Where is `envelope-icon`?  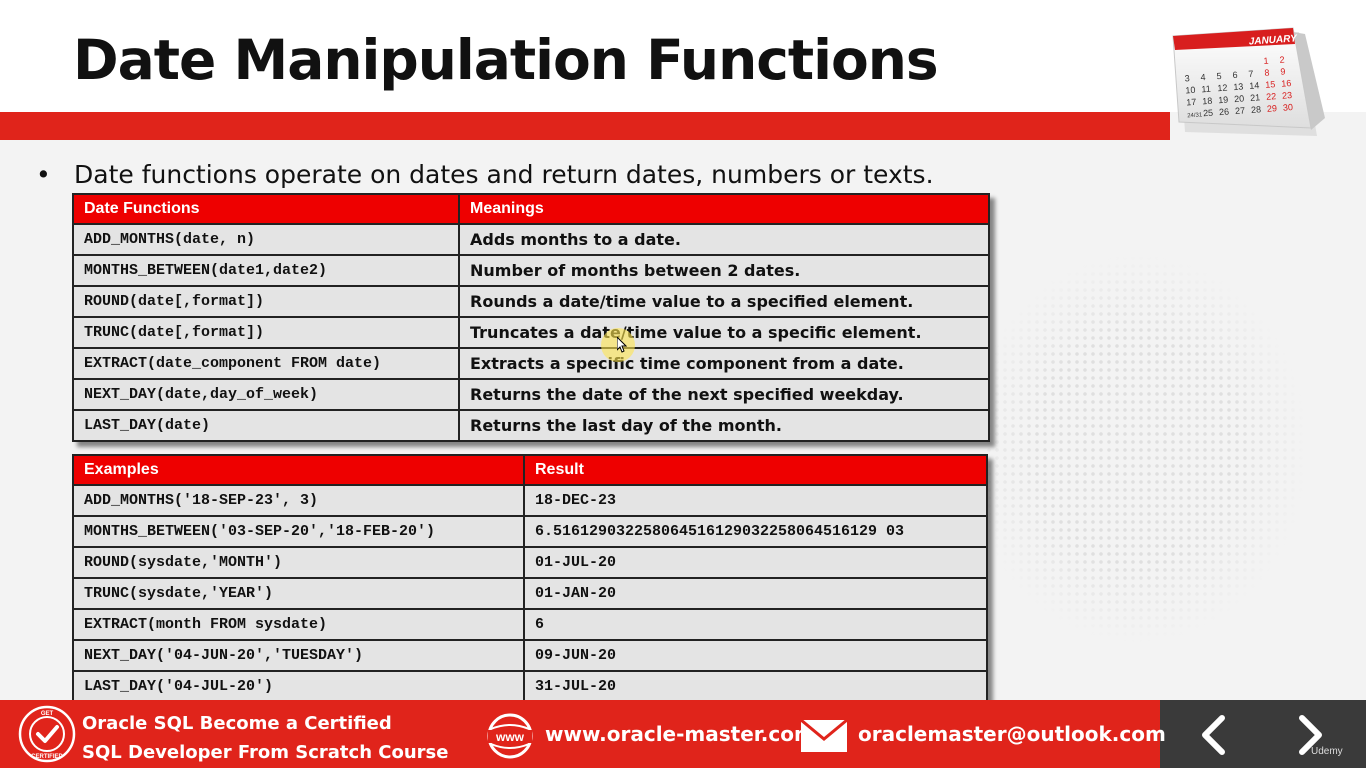
envelope-icon is located at coordinates (824, 735).